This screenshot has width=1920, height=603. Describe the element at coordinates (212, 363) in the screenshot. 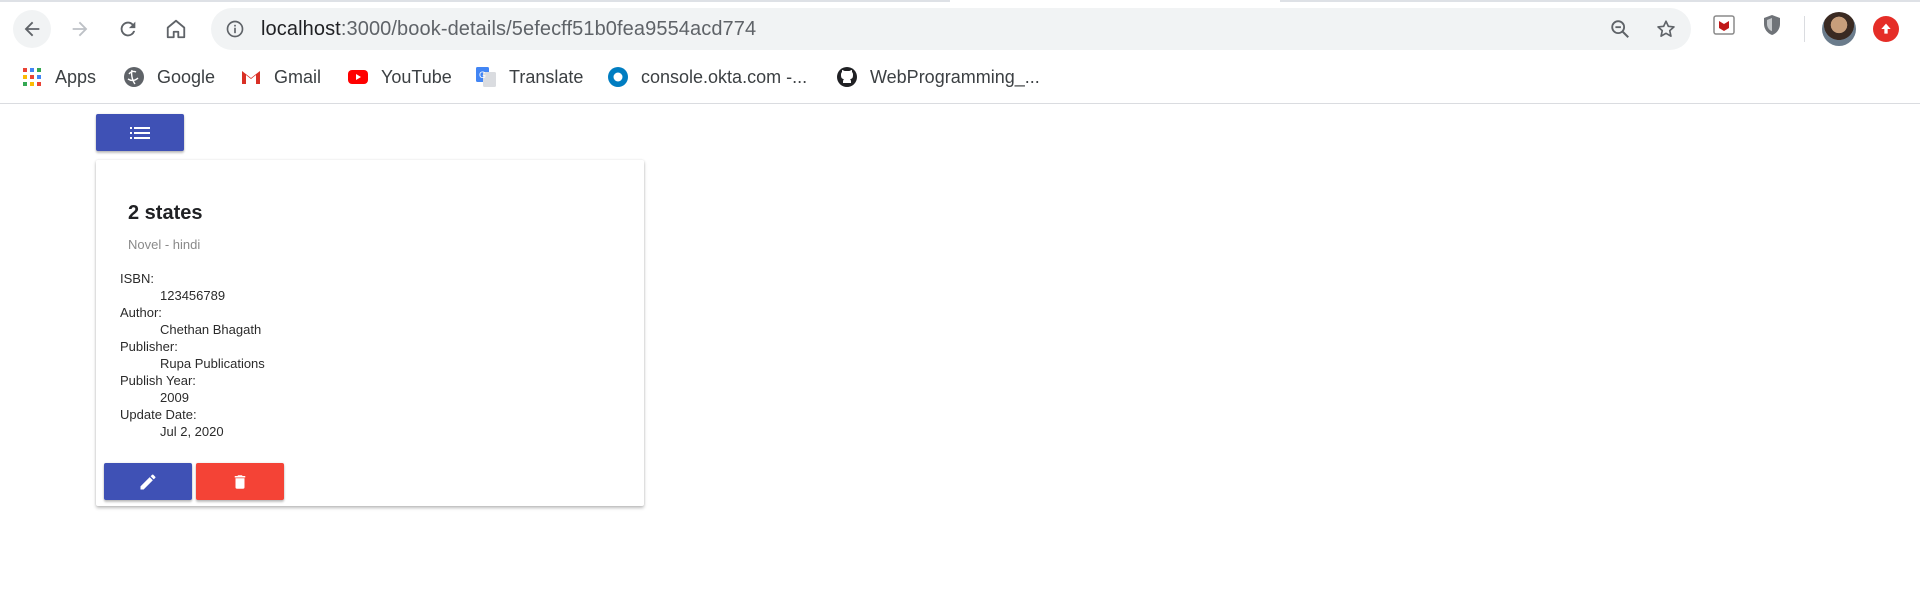

I see `publisher-value: Rupa Publications` at that location.